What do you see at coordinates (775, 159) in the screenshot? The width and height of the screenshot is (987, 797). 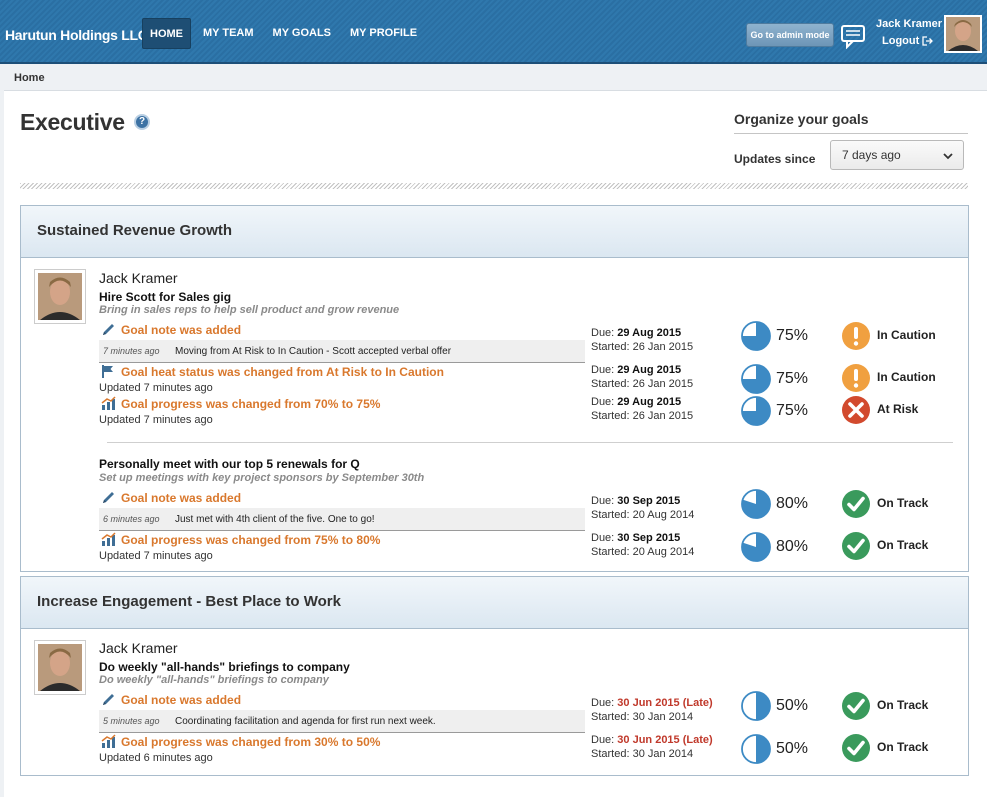 I see `updates-since-label: Updates since` at bounding box center [775, 159].